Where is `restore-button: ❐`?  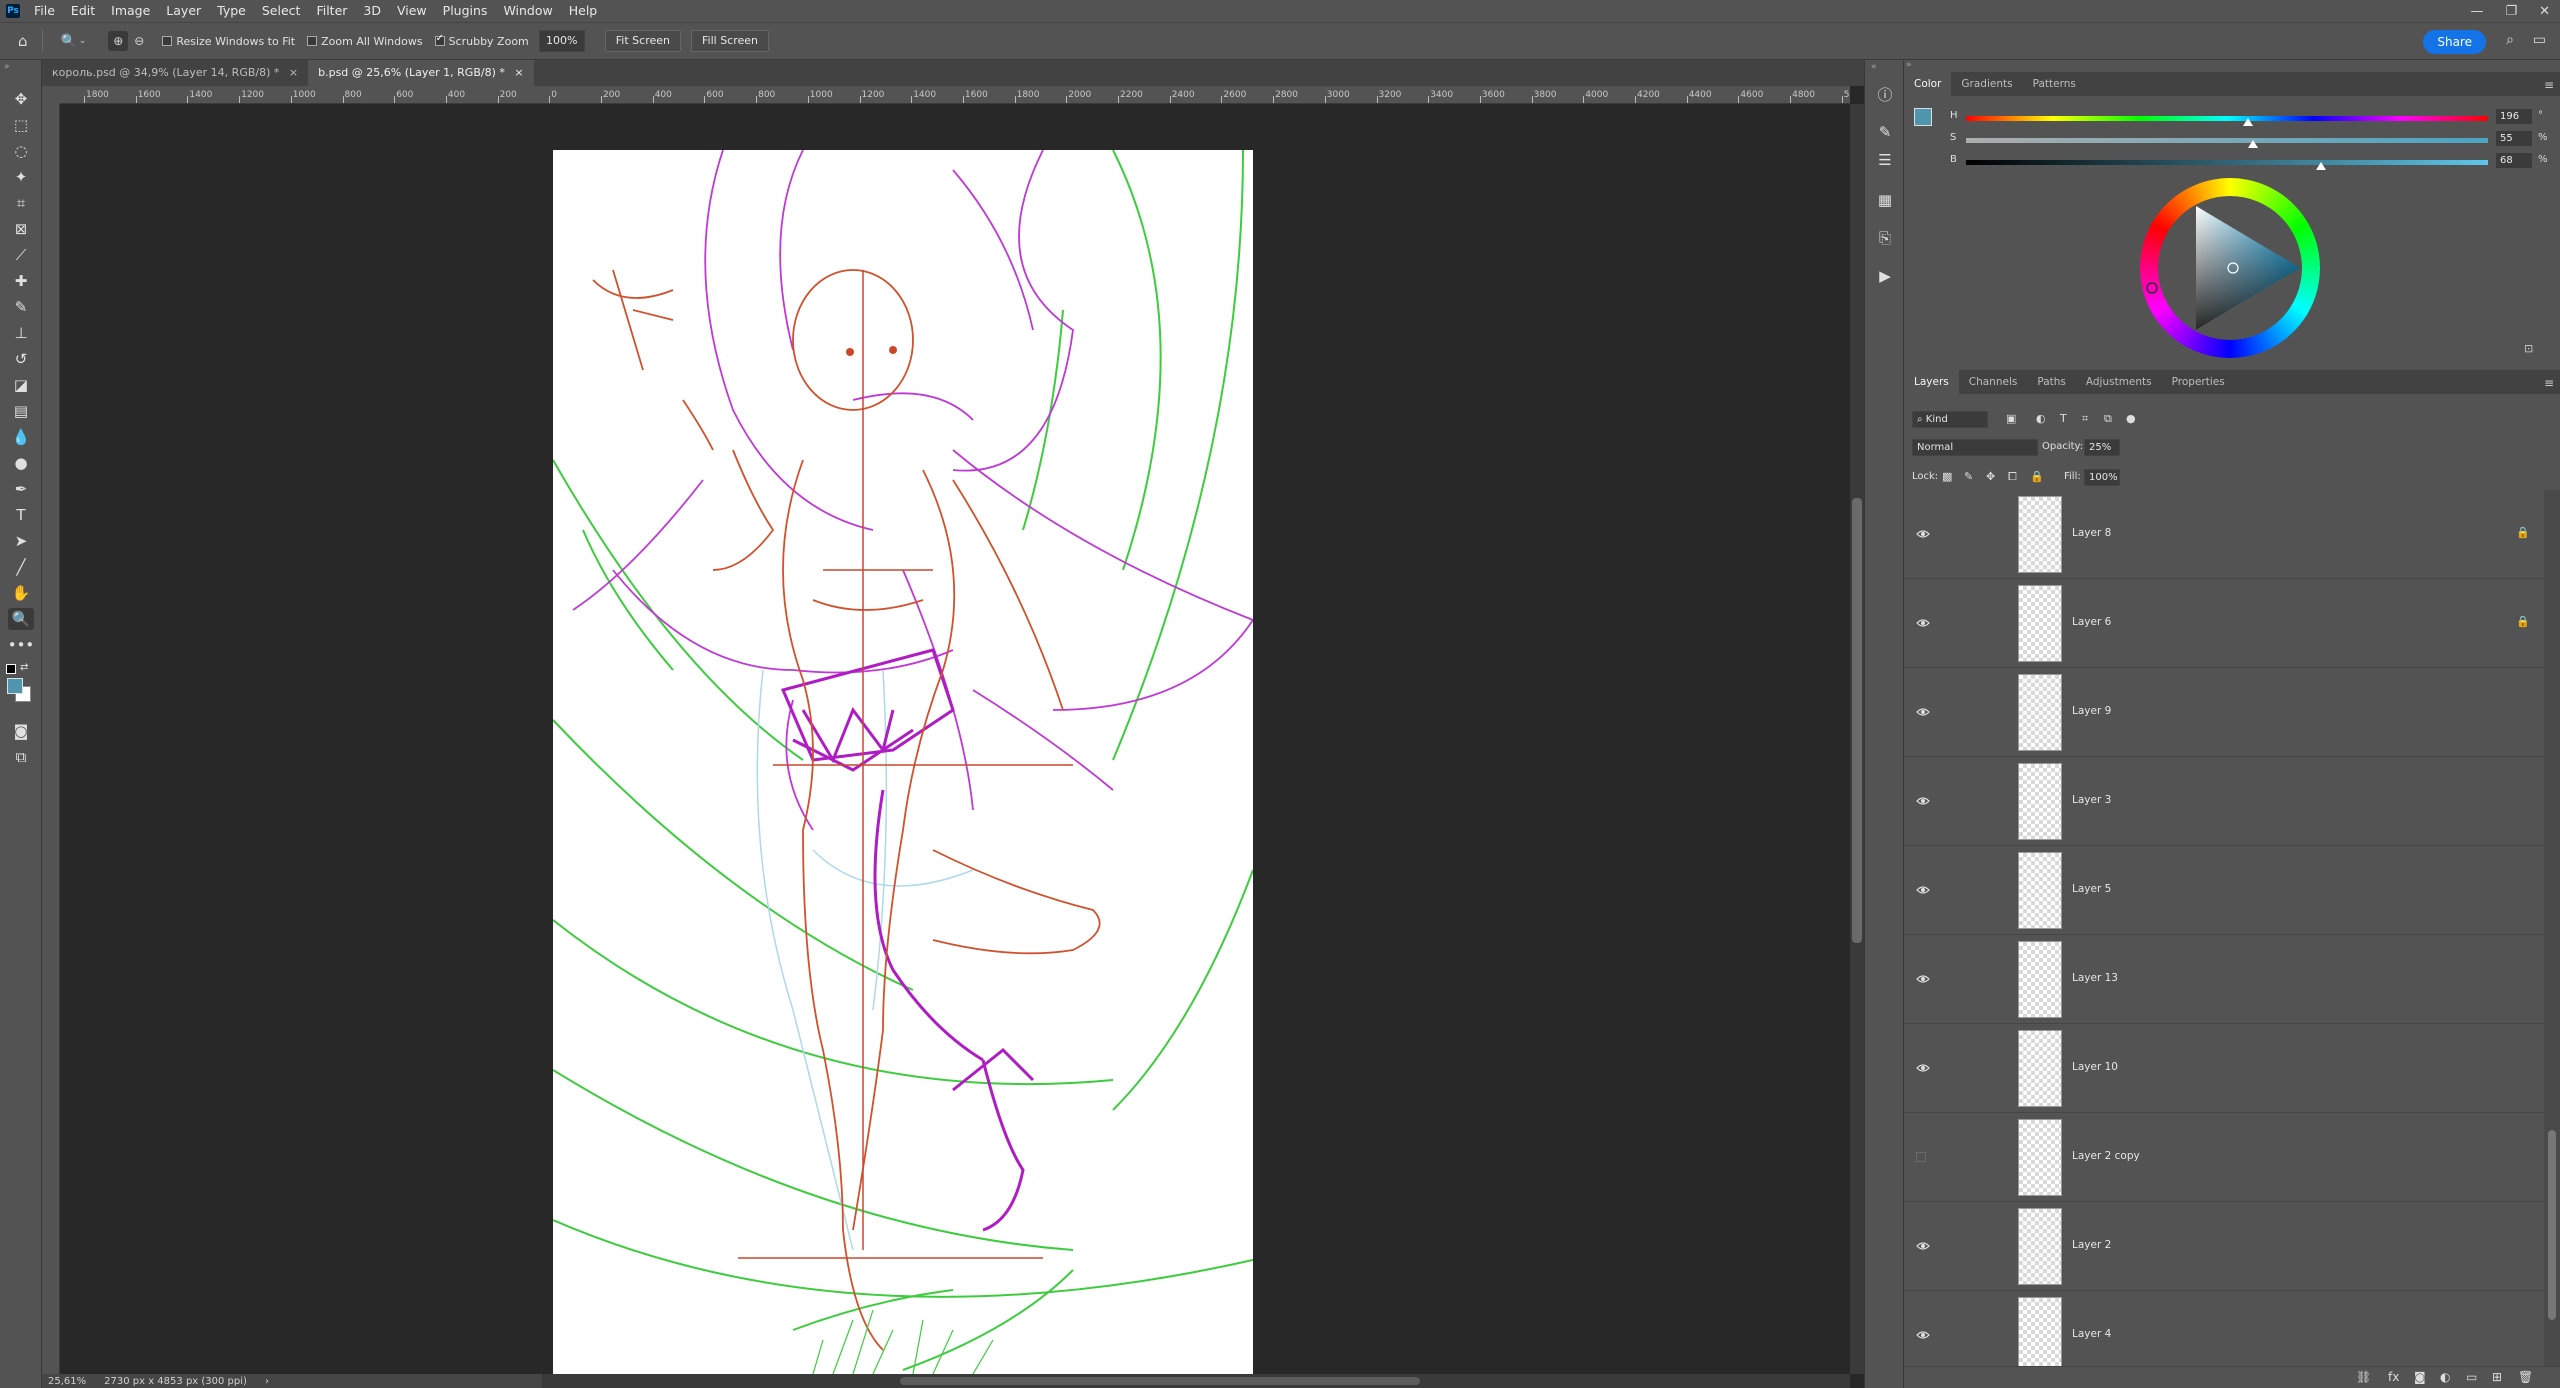 restore-button: ❐ is located at coordinates (2511, 11).